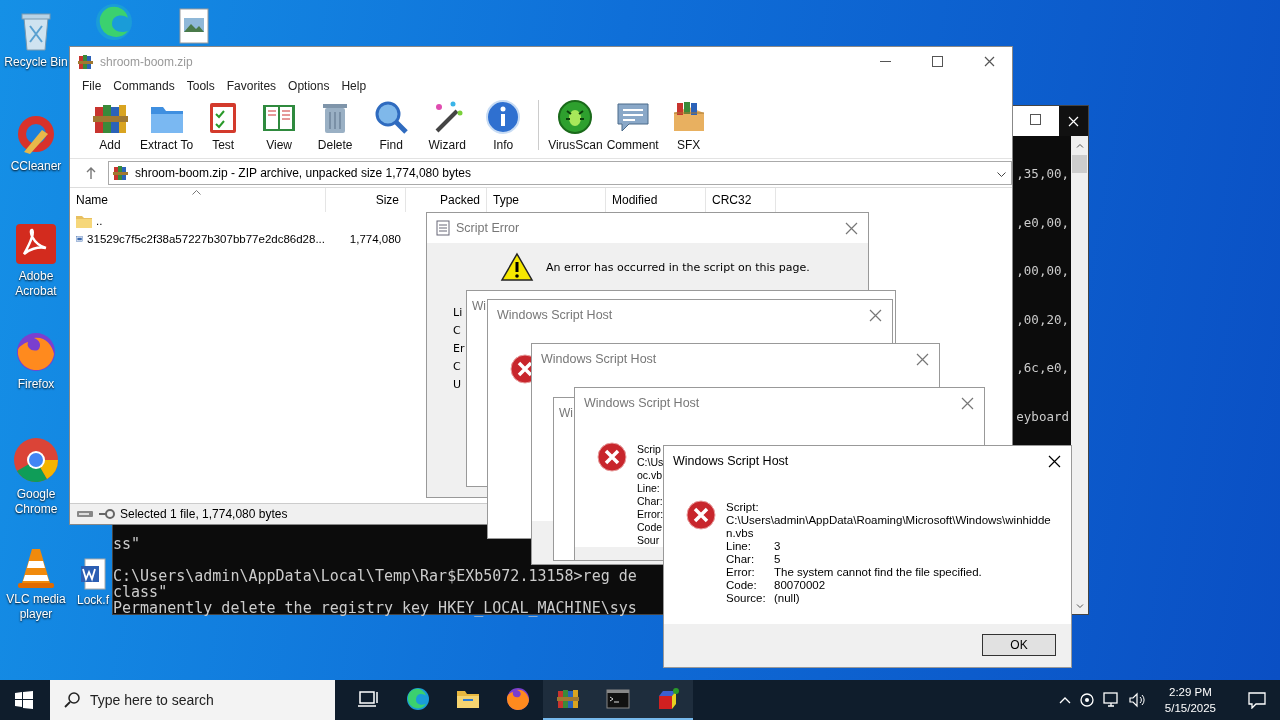 The image size is (1280, 720). Describe the element at coordinates (24, 700) in the screenshot. I see `windows-logo-icon` at that location.